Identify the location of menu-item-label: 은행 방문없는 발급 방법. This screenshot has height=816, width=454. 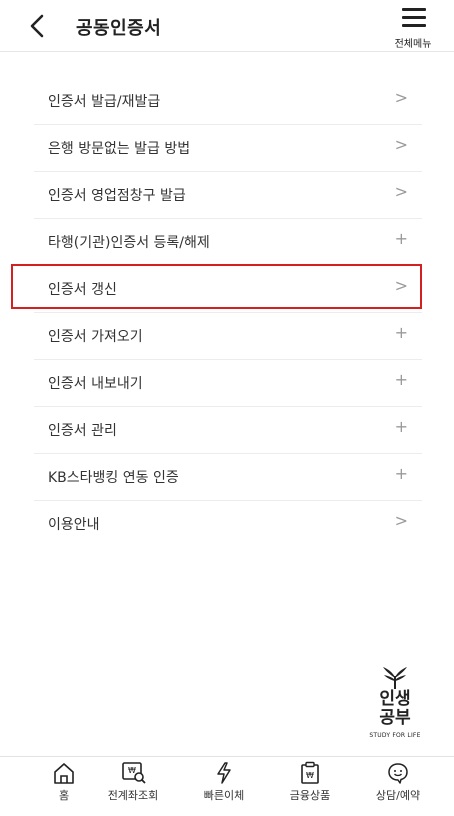
(119, 149).